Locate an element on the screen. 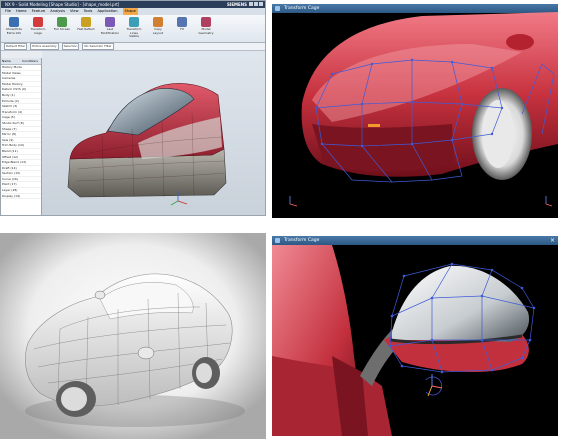  navigator-column-conditions: Conditions is located at coordinates (31, 61).